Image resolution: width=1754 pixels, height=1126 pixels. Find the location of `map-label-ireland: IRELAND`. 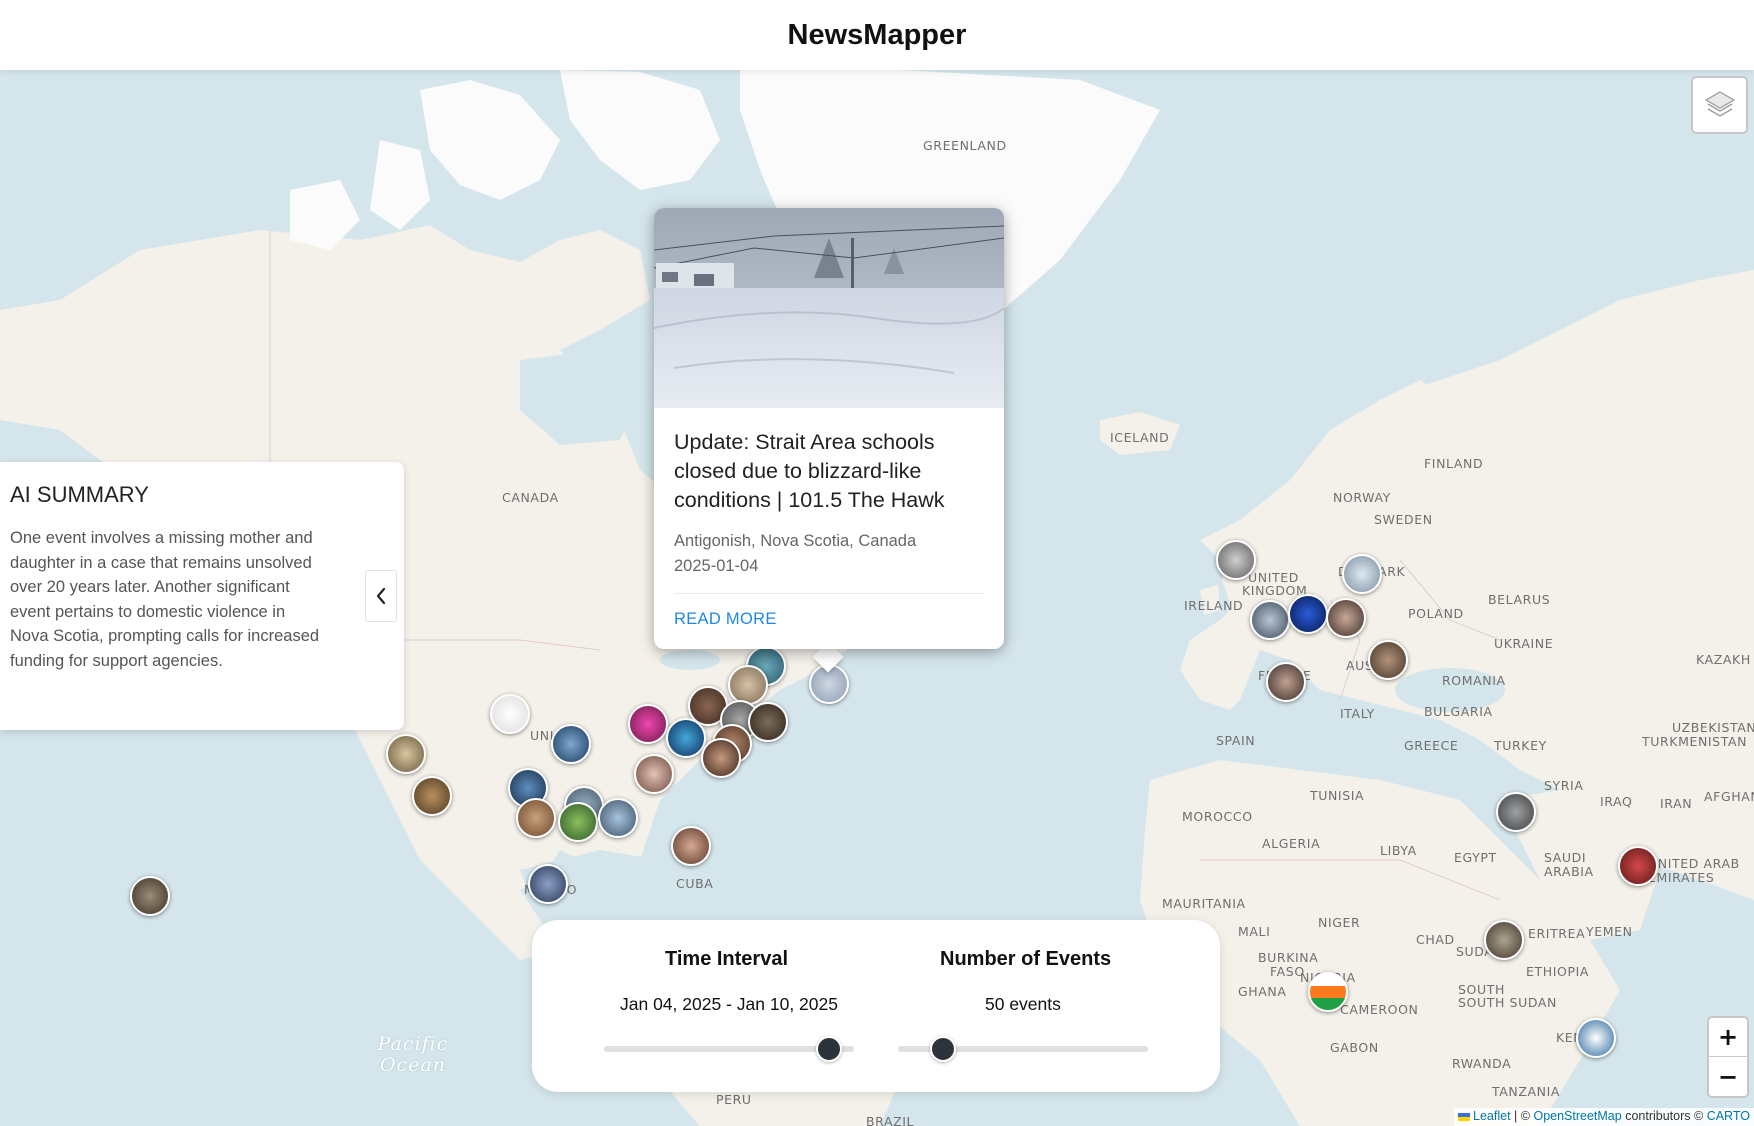

map-label-ireland: IRELAND is located at coordinates (1214, 605).